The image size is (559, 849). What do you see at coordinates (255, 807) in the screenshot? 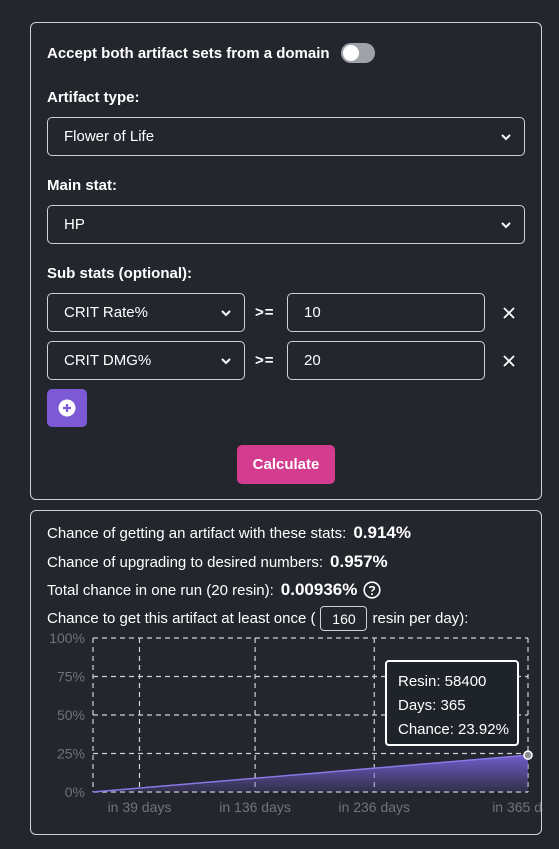
I see `x-tick-label: in 136 days` at bounding box center [255, 807].